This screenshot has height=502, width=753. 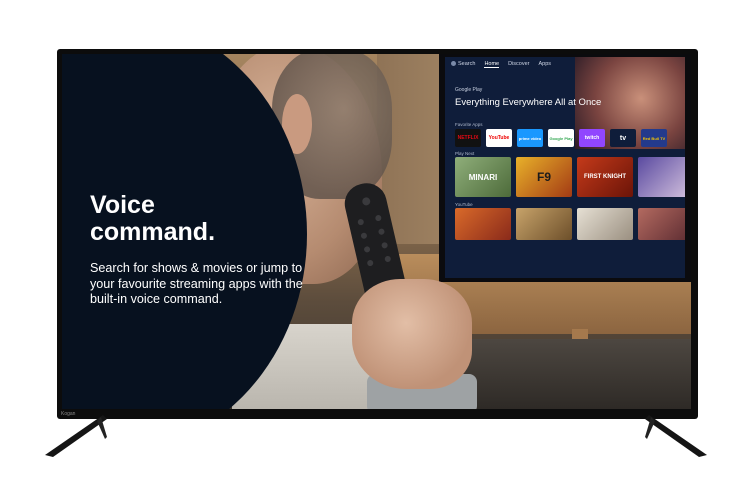 I want to click on app-youtube: YouTube, so click(x=499, y=138).